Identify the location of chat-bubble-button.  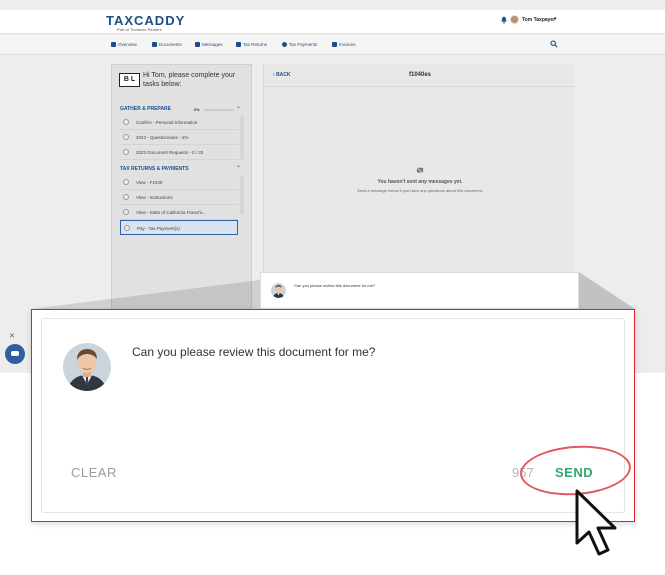
(15, 354).